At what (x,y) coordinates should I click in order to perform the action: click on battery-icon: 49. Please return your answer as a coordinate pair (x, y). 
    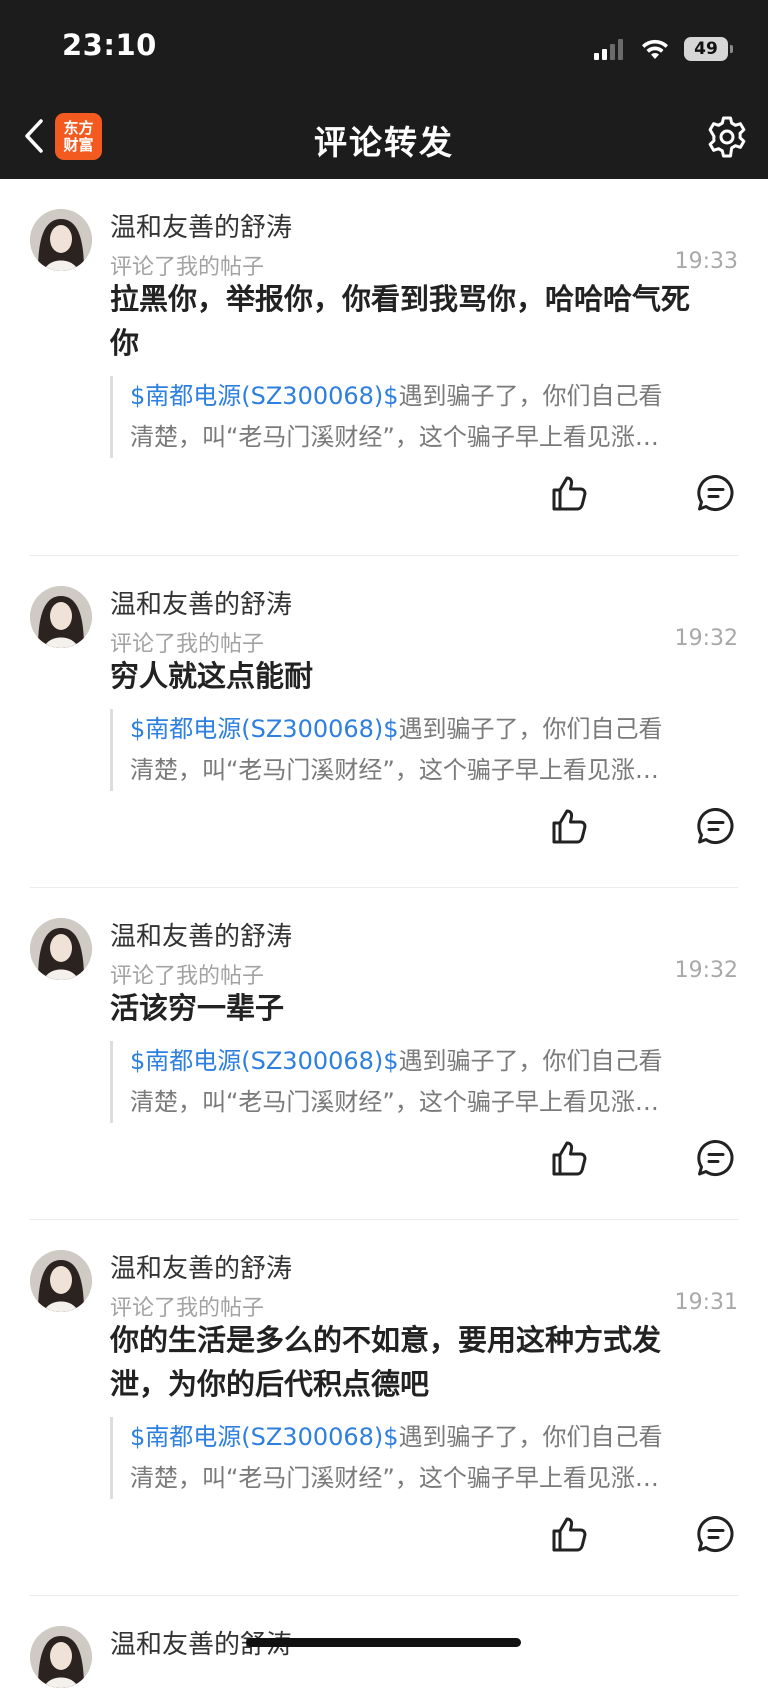
    Looking at the image, I should click on (708, 49).